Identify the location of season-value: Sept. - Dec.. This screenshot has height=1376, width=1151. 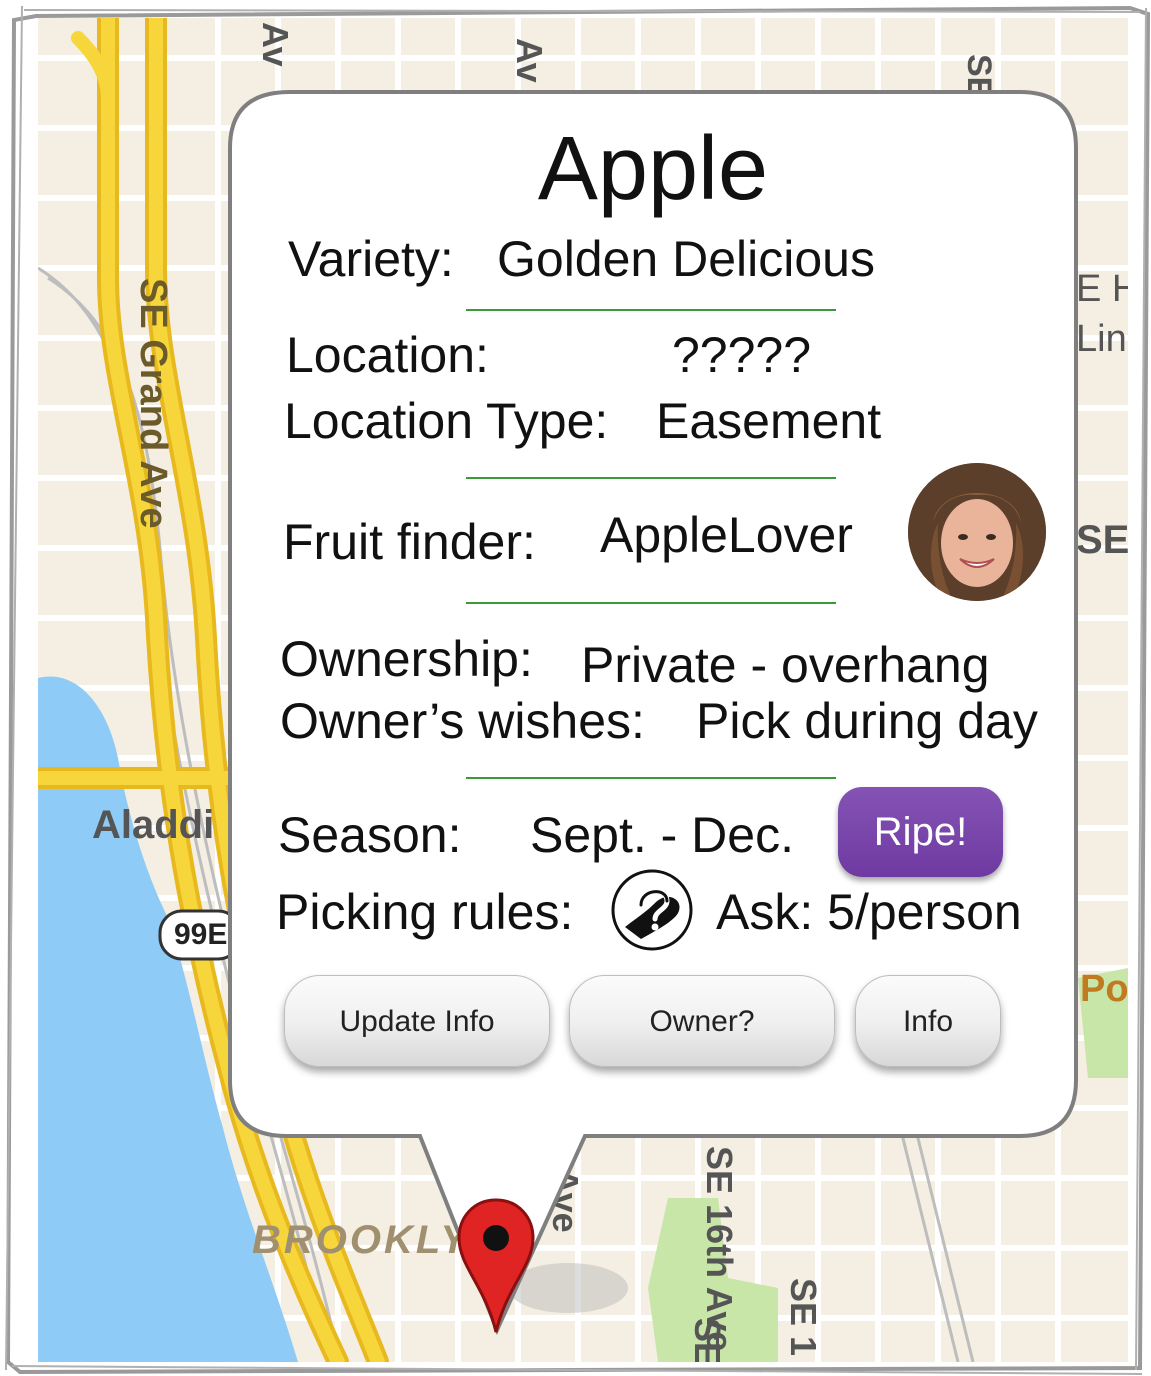
(662, 835).